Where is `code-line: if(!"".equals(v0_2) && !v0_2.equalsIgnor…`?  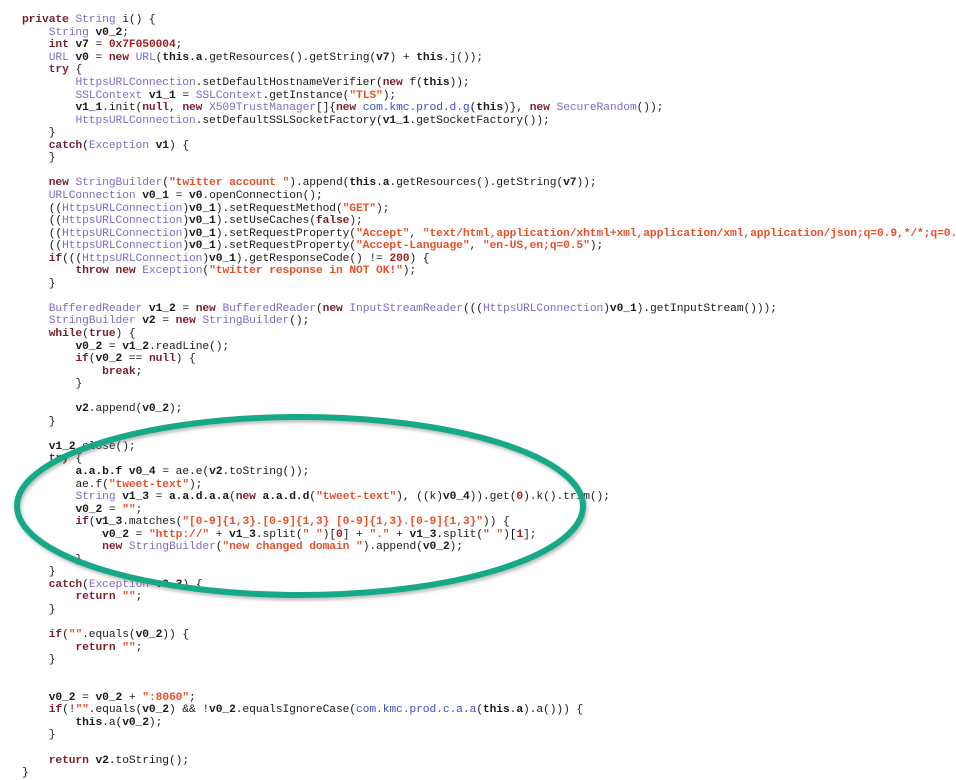 code-line: if(!"".equals(v0_2) && !v0_2.equalsIgnor… is located at coordinates (316, 710).